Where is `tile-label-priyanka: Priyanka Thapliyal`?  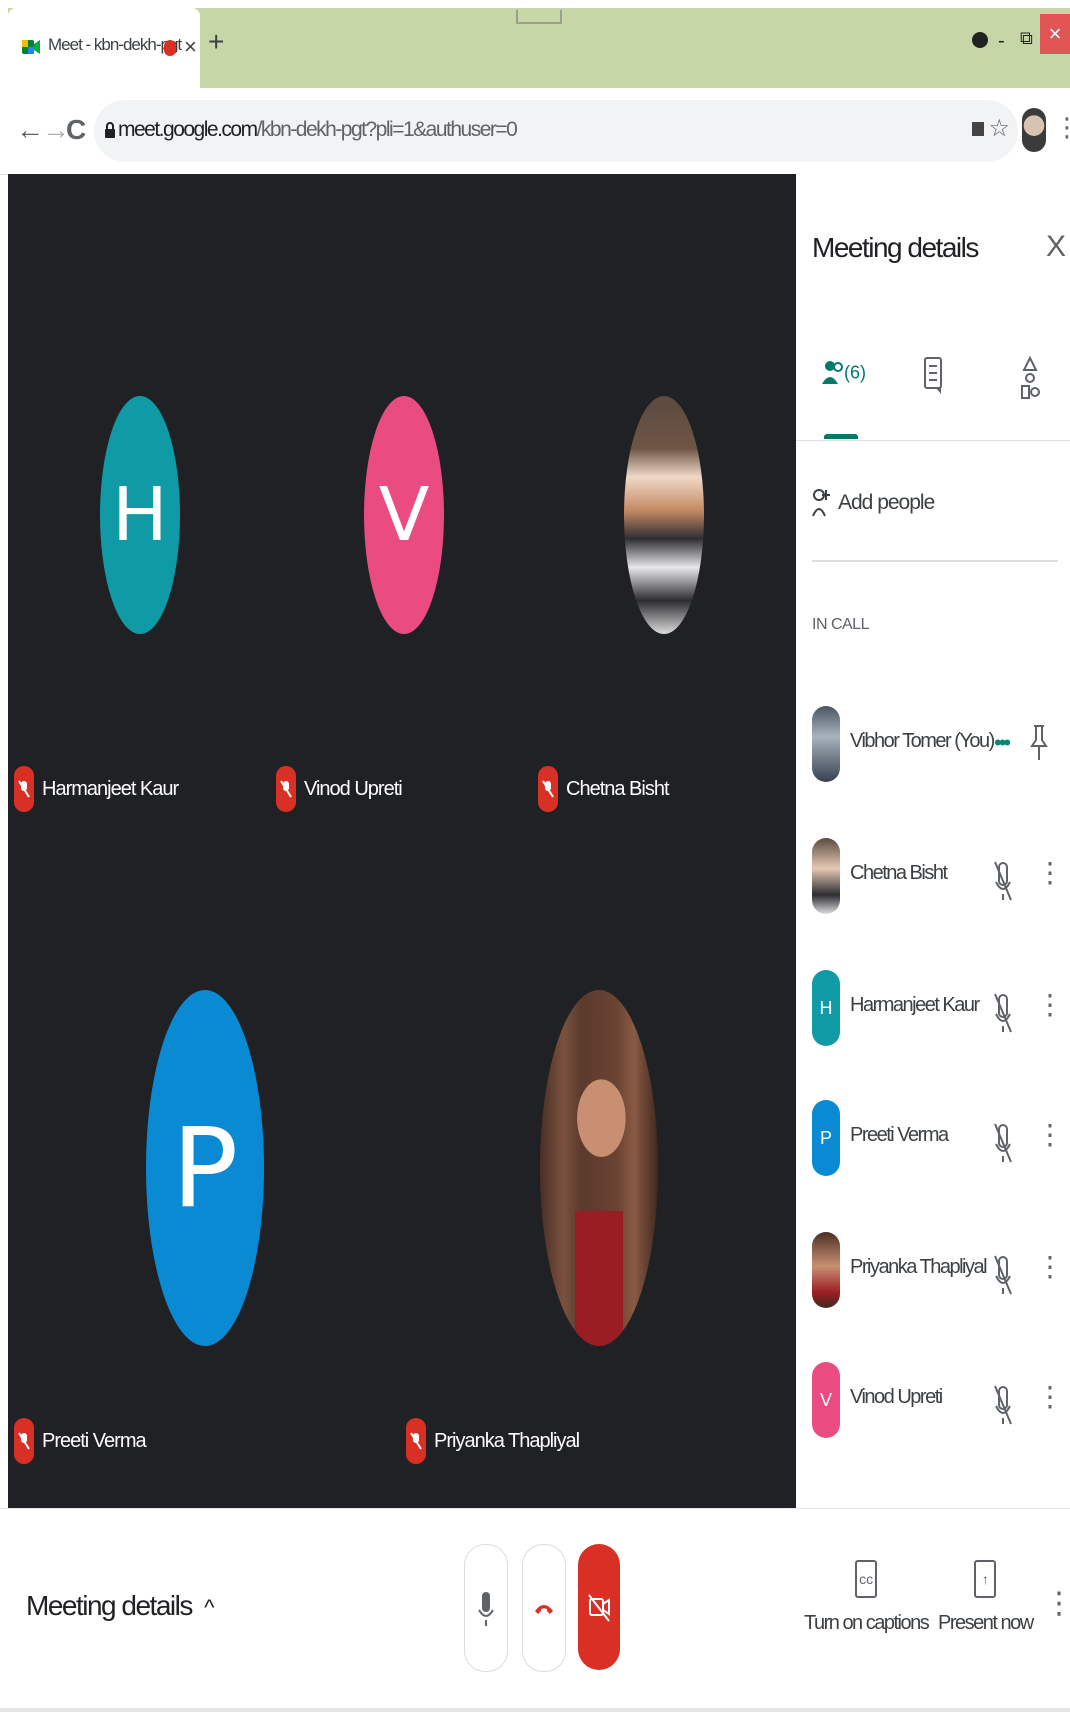 tile-label-priyanka: Priyanka Thapliyal is located at coordinates (493, 1441).